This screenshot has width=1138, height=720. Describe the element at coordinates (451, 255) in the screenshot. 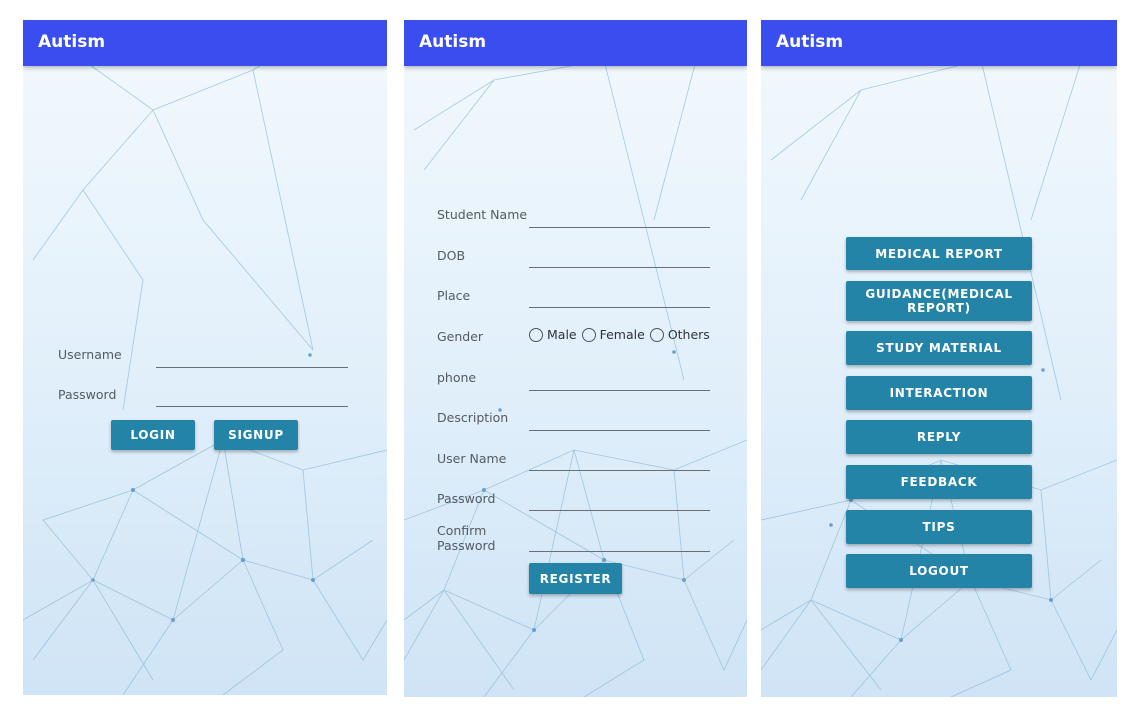

I see `dob-label: DOB` at that location.